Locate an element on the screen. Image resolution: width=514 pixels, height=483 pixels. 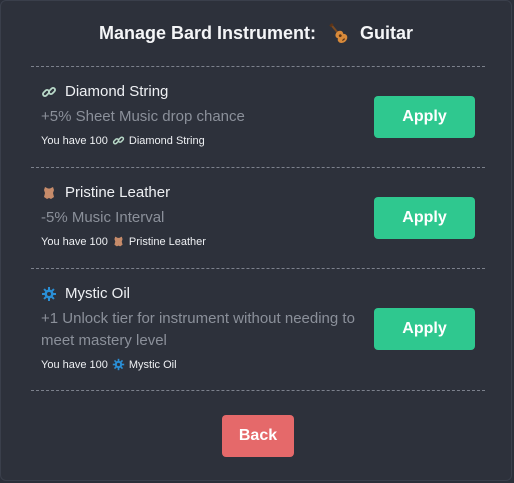
item-name: Pristine Leather is located at coordinates (118, 192).